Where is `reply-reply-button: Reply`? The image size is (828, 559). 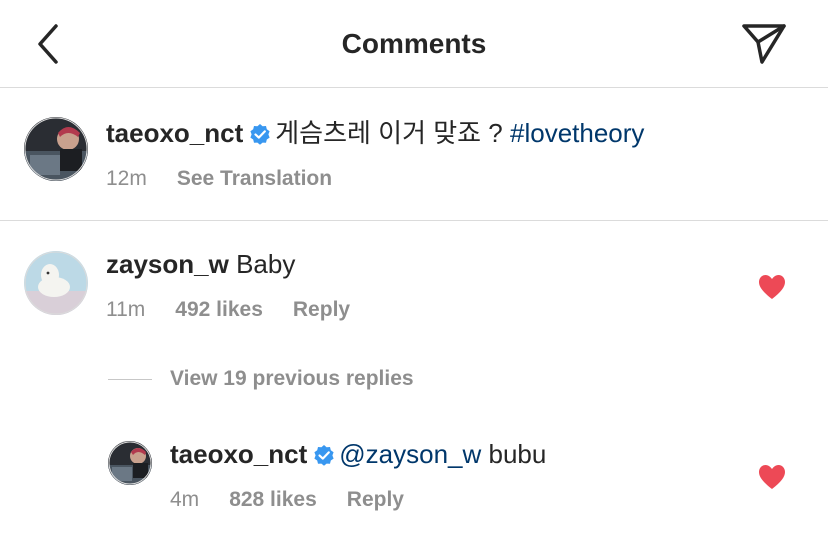 reply-reply-button: Reply is located at coordinates (375, 499).